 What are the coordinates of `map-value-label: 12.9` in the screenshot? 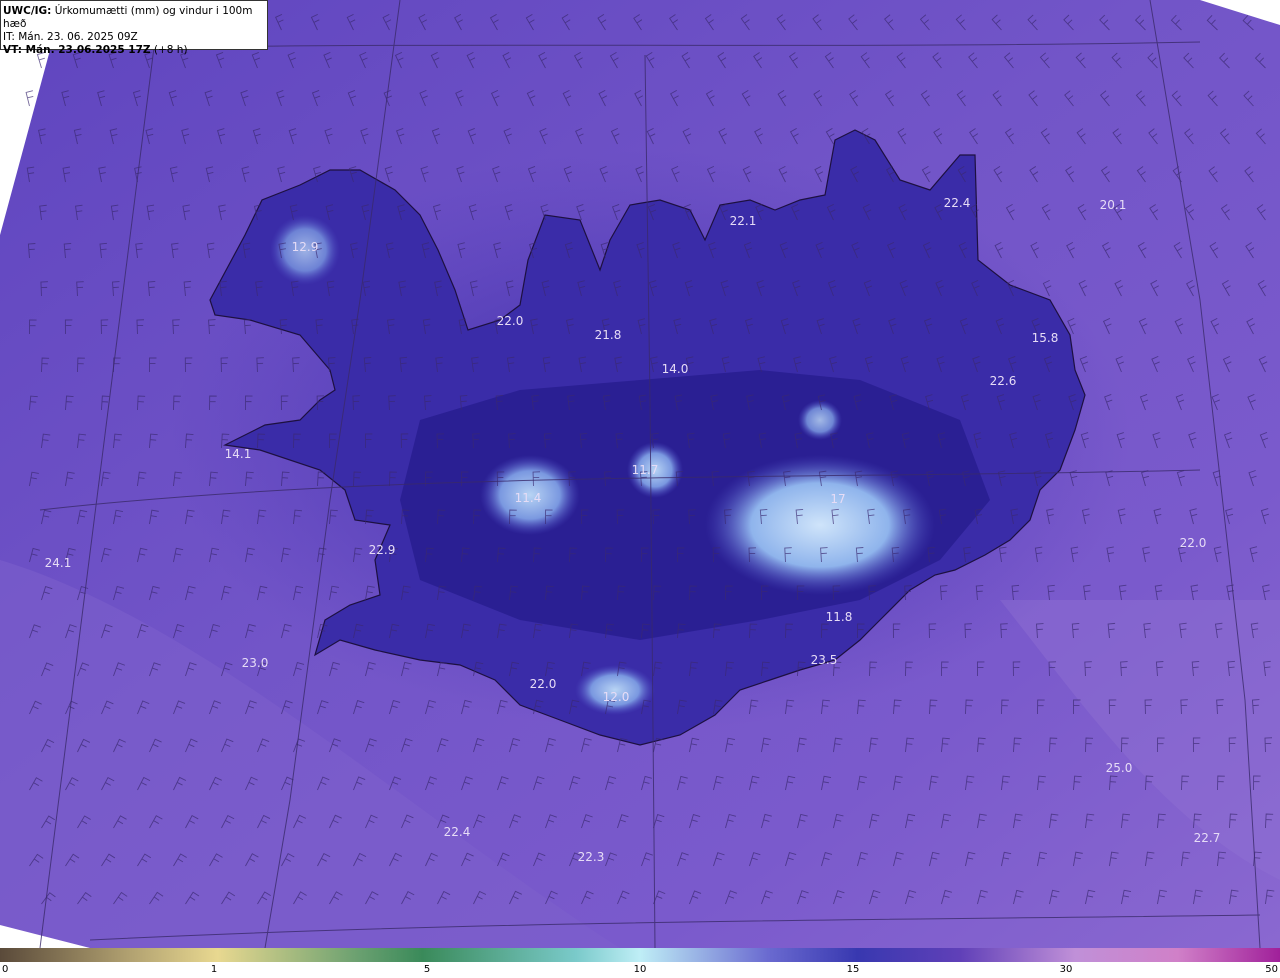 It's located at (305, 247).